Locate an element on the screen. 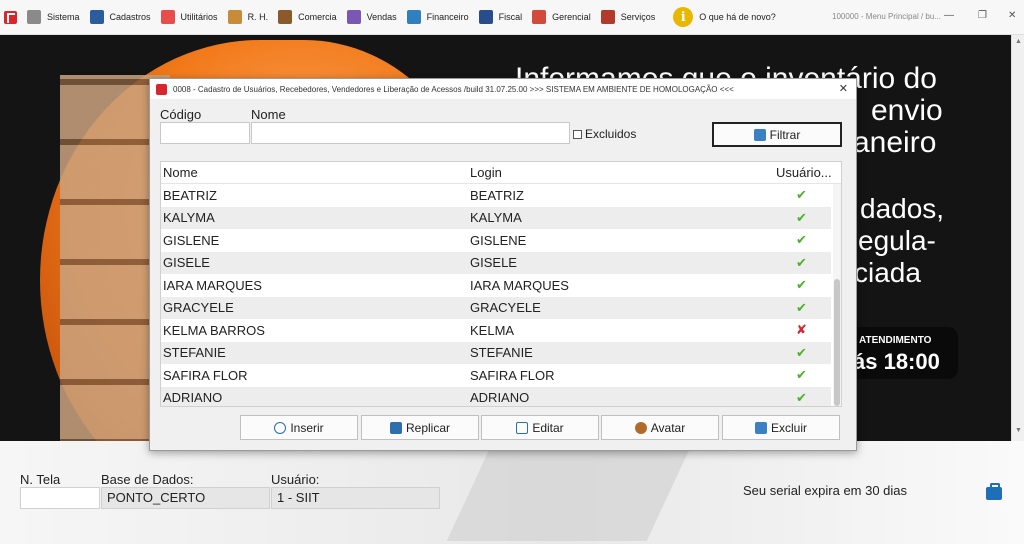 The image size is (1024, 544). replicate-icon is located at coordinates (395, 427).